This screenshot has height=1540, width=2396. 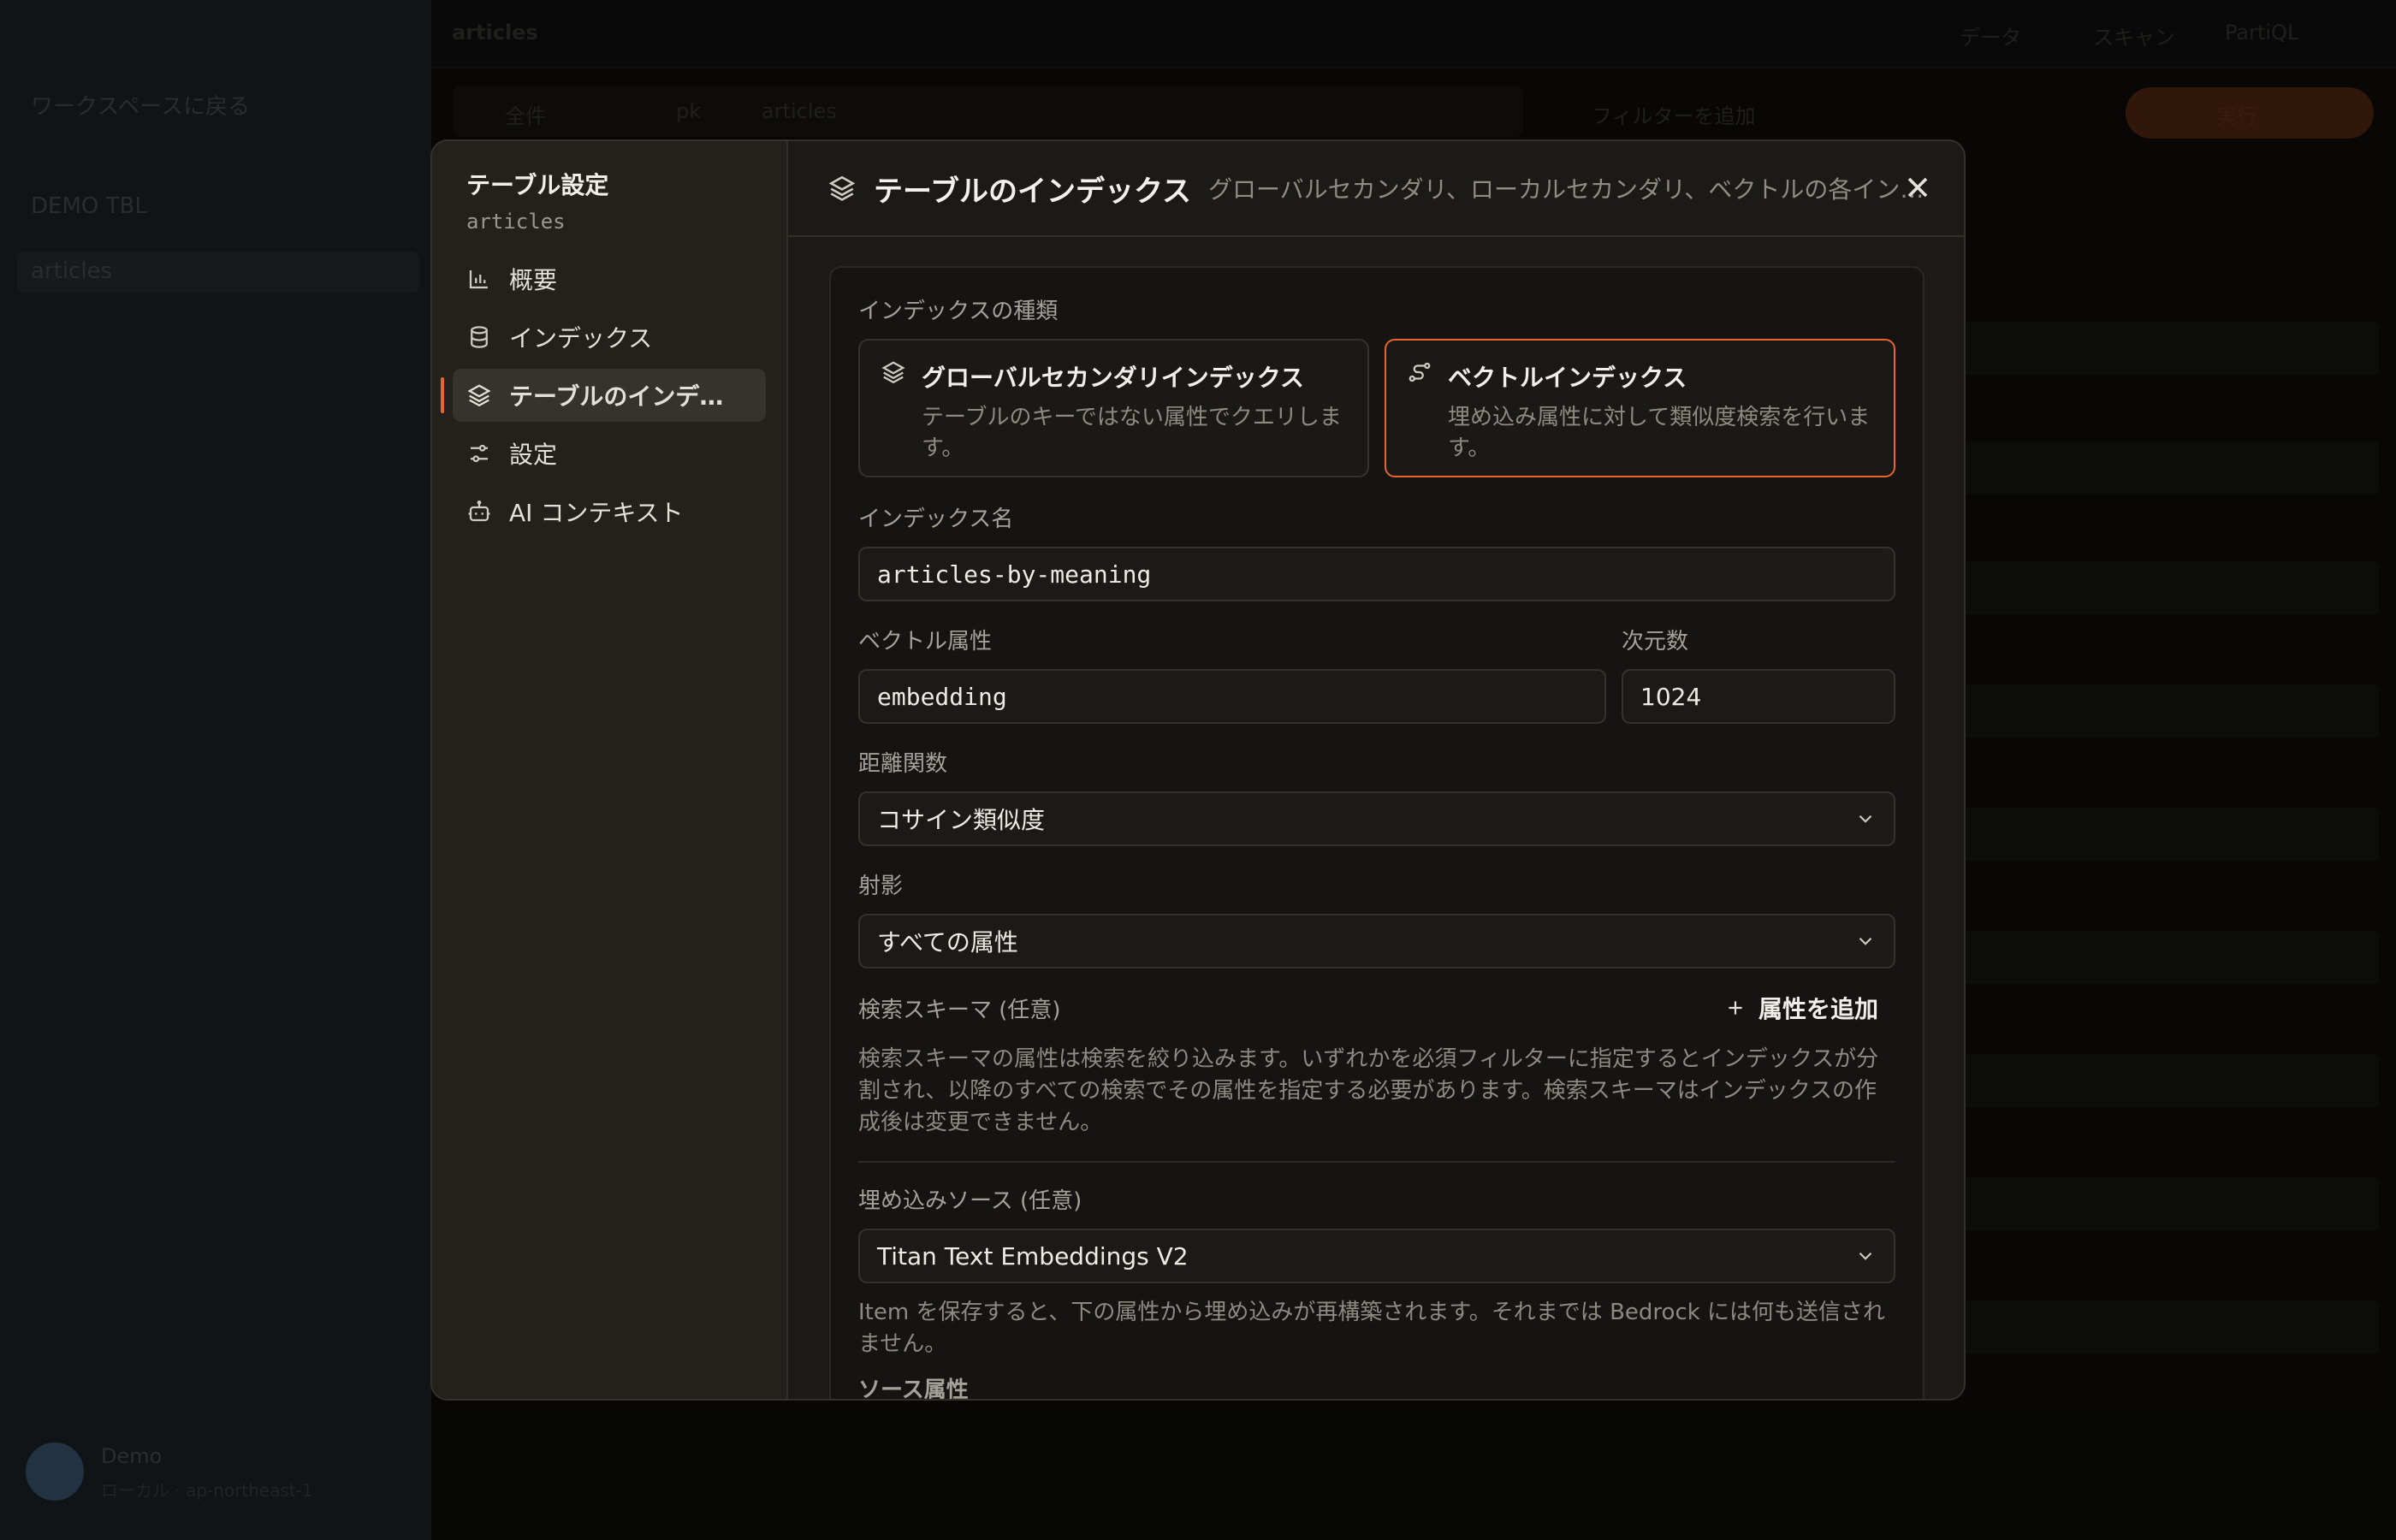 I want to click on option-title: ベクトルインデックス, so click(x=1568, y=378).